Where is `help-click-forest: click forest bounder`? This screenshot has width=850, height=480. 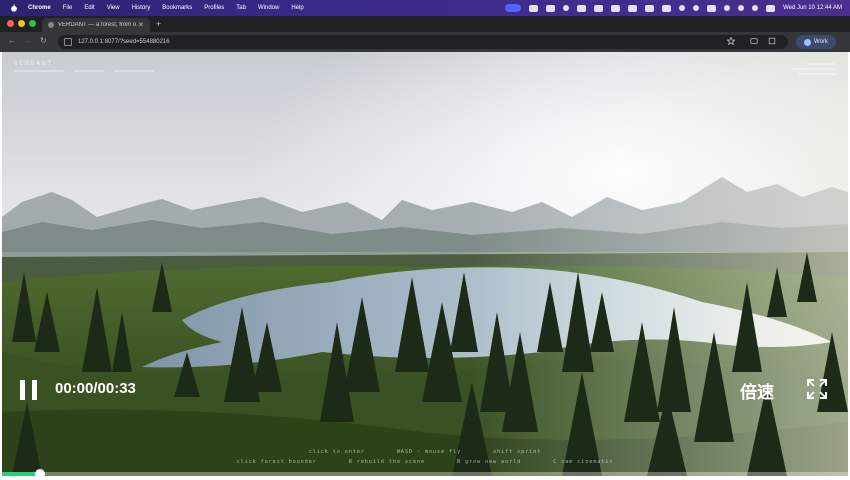 help-click-forest: click forest bounder is located at coordinates (276, 462).